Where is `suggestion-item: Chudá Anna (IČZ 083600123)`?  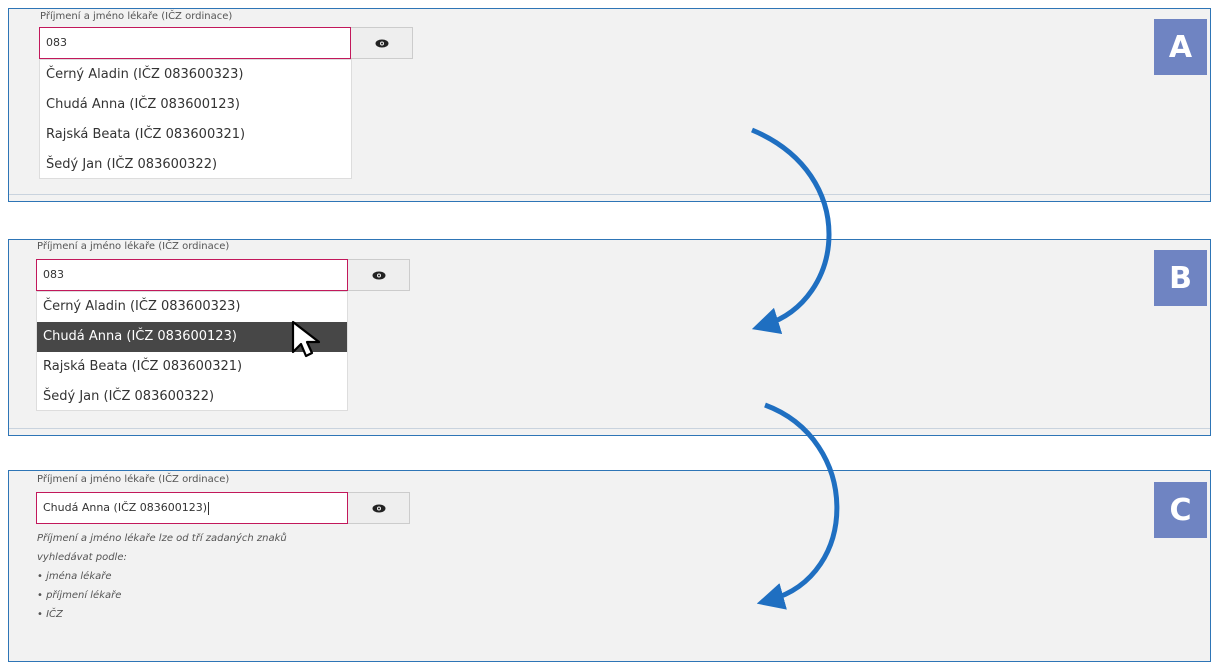 suggestion-item: Chudá Anna (IČZ 083600123) is located at coordinates (195, 105).